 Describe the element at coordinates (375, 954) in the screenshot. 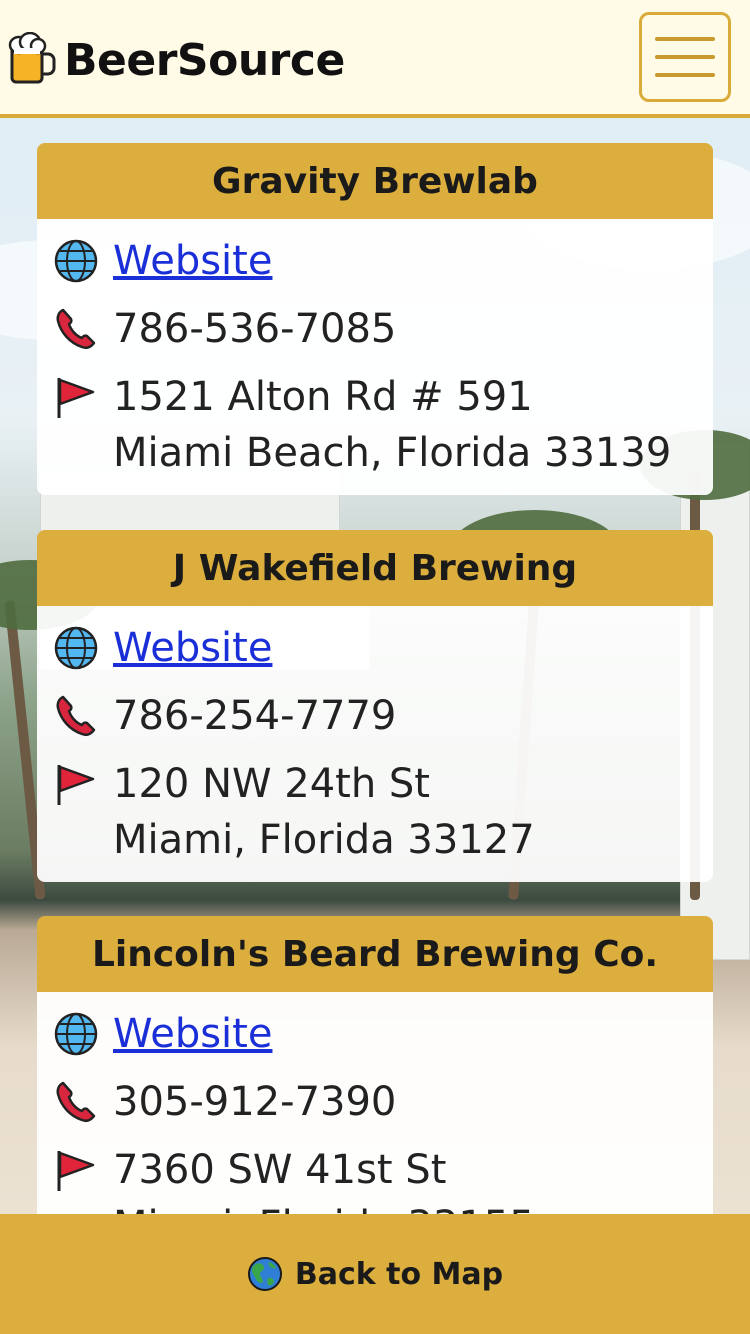

I see `brewery-name: Lincoln's Beard Brewing Co.` at that location.